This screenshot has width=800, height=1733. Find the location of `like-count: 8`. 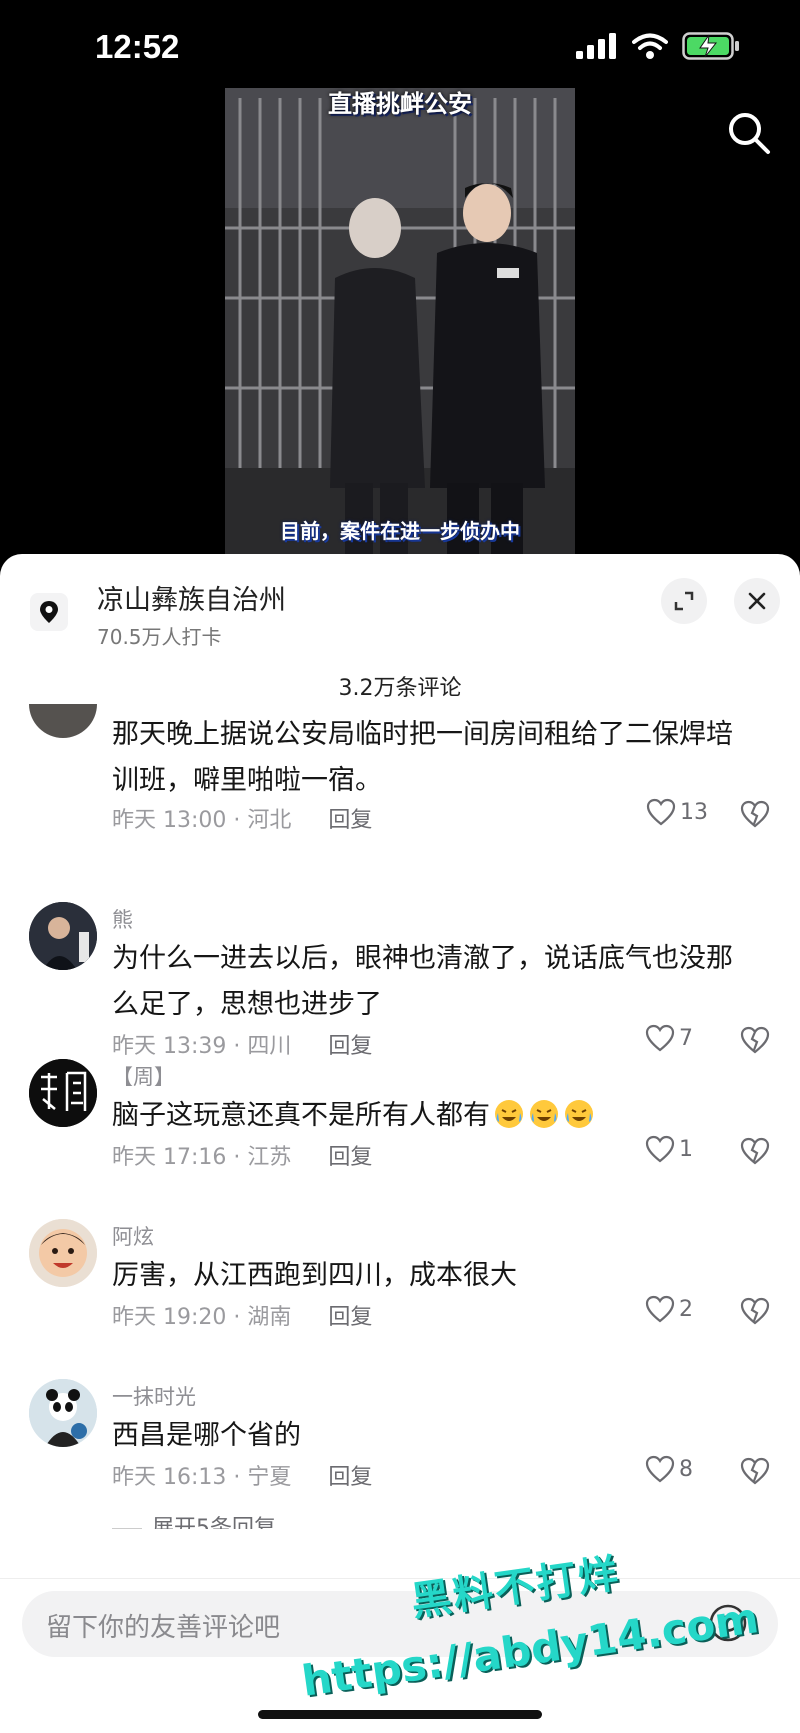

like-count: 8 is located at coordinates (686, 1469).